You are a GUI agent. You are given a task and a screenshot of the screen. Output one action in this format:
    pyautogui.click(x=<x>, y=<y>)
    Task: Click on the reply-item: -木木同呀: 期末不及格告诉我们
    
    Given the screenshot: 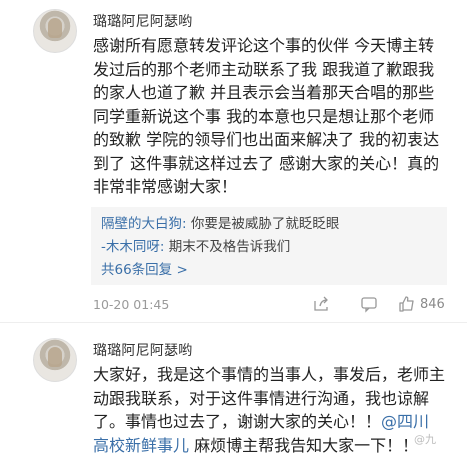 What is the action you would take?
    pyautogui.click(x=270, y=247)
    